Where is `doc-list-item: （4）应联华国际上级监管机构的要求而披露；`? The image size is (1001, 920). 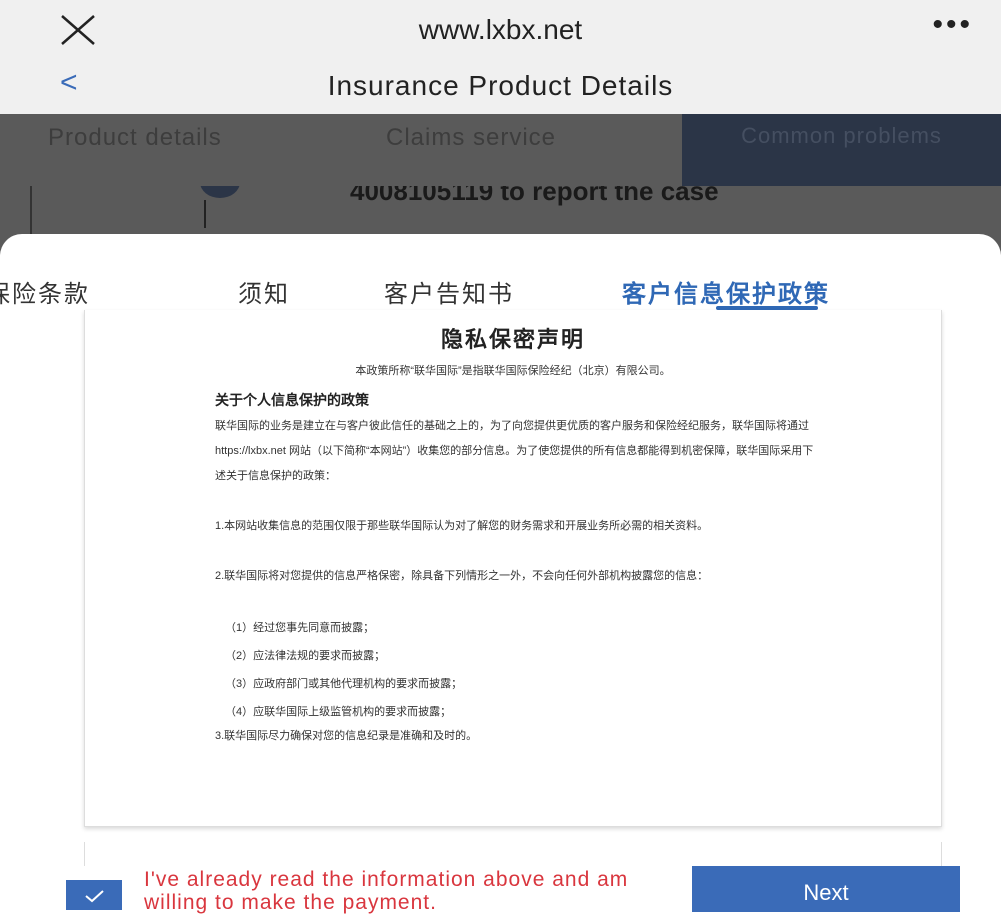
doc-list-item: （4）应联华国际上级监管机构的要求而披露； is located at coordinates (338, 712).